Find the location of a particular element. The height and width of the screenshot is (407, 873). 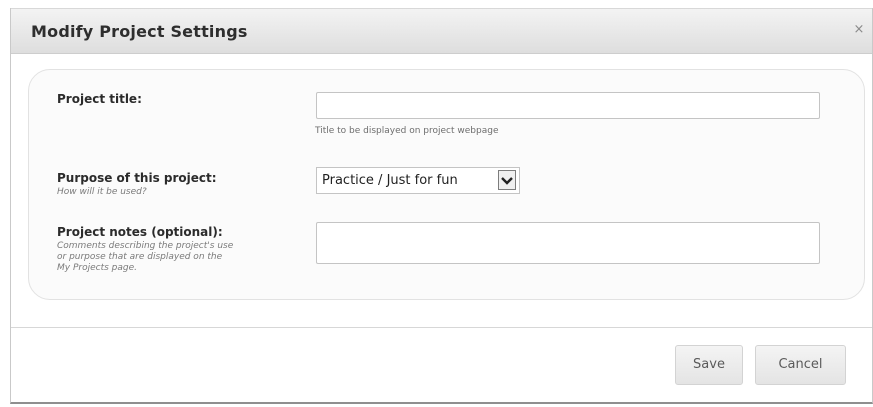

purpose-label: Purpose of this project: is located at coordinates (137, 178).